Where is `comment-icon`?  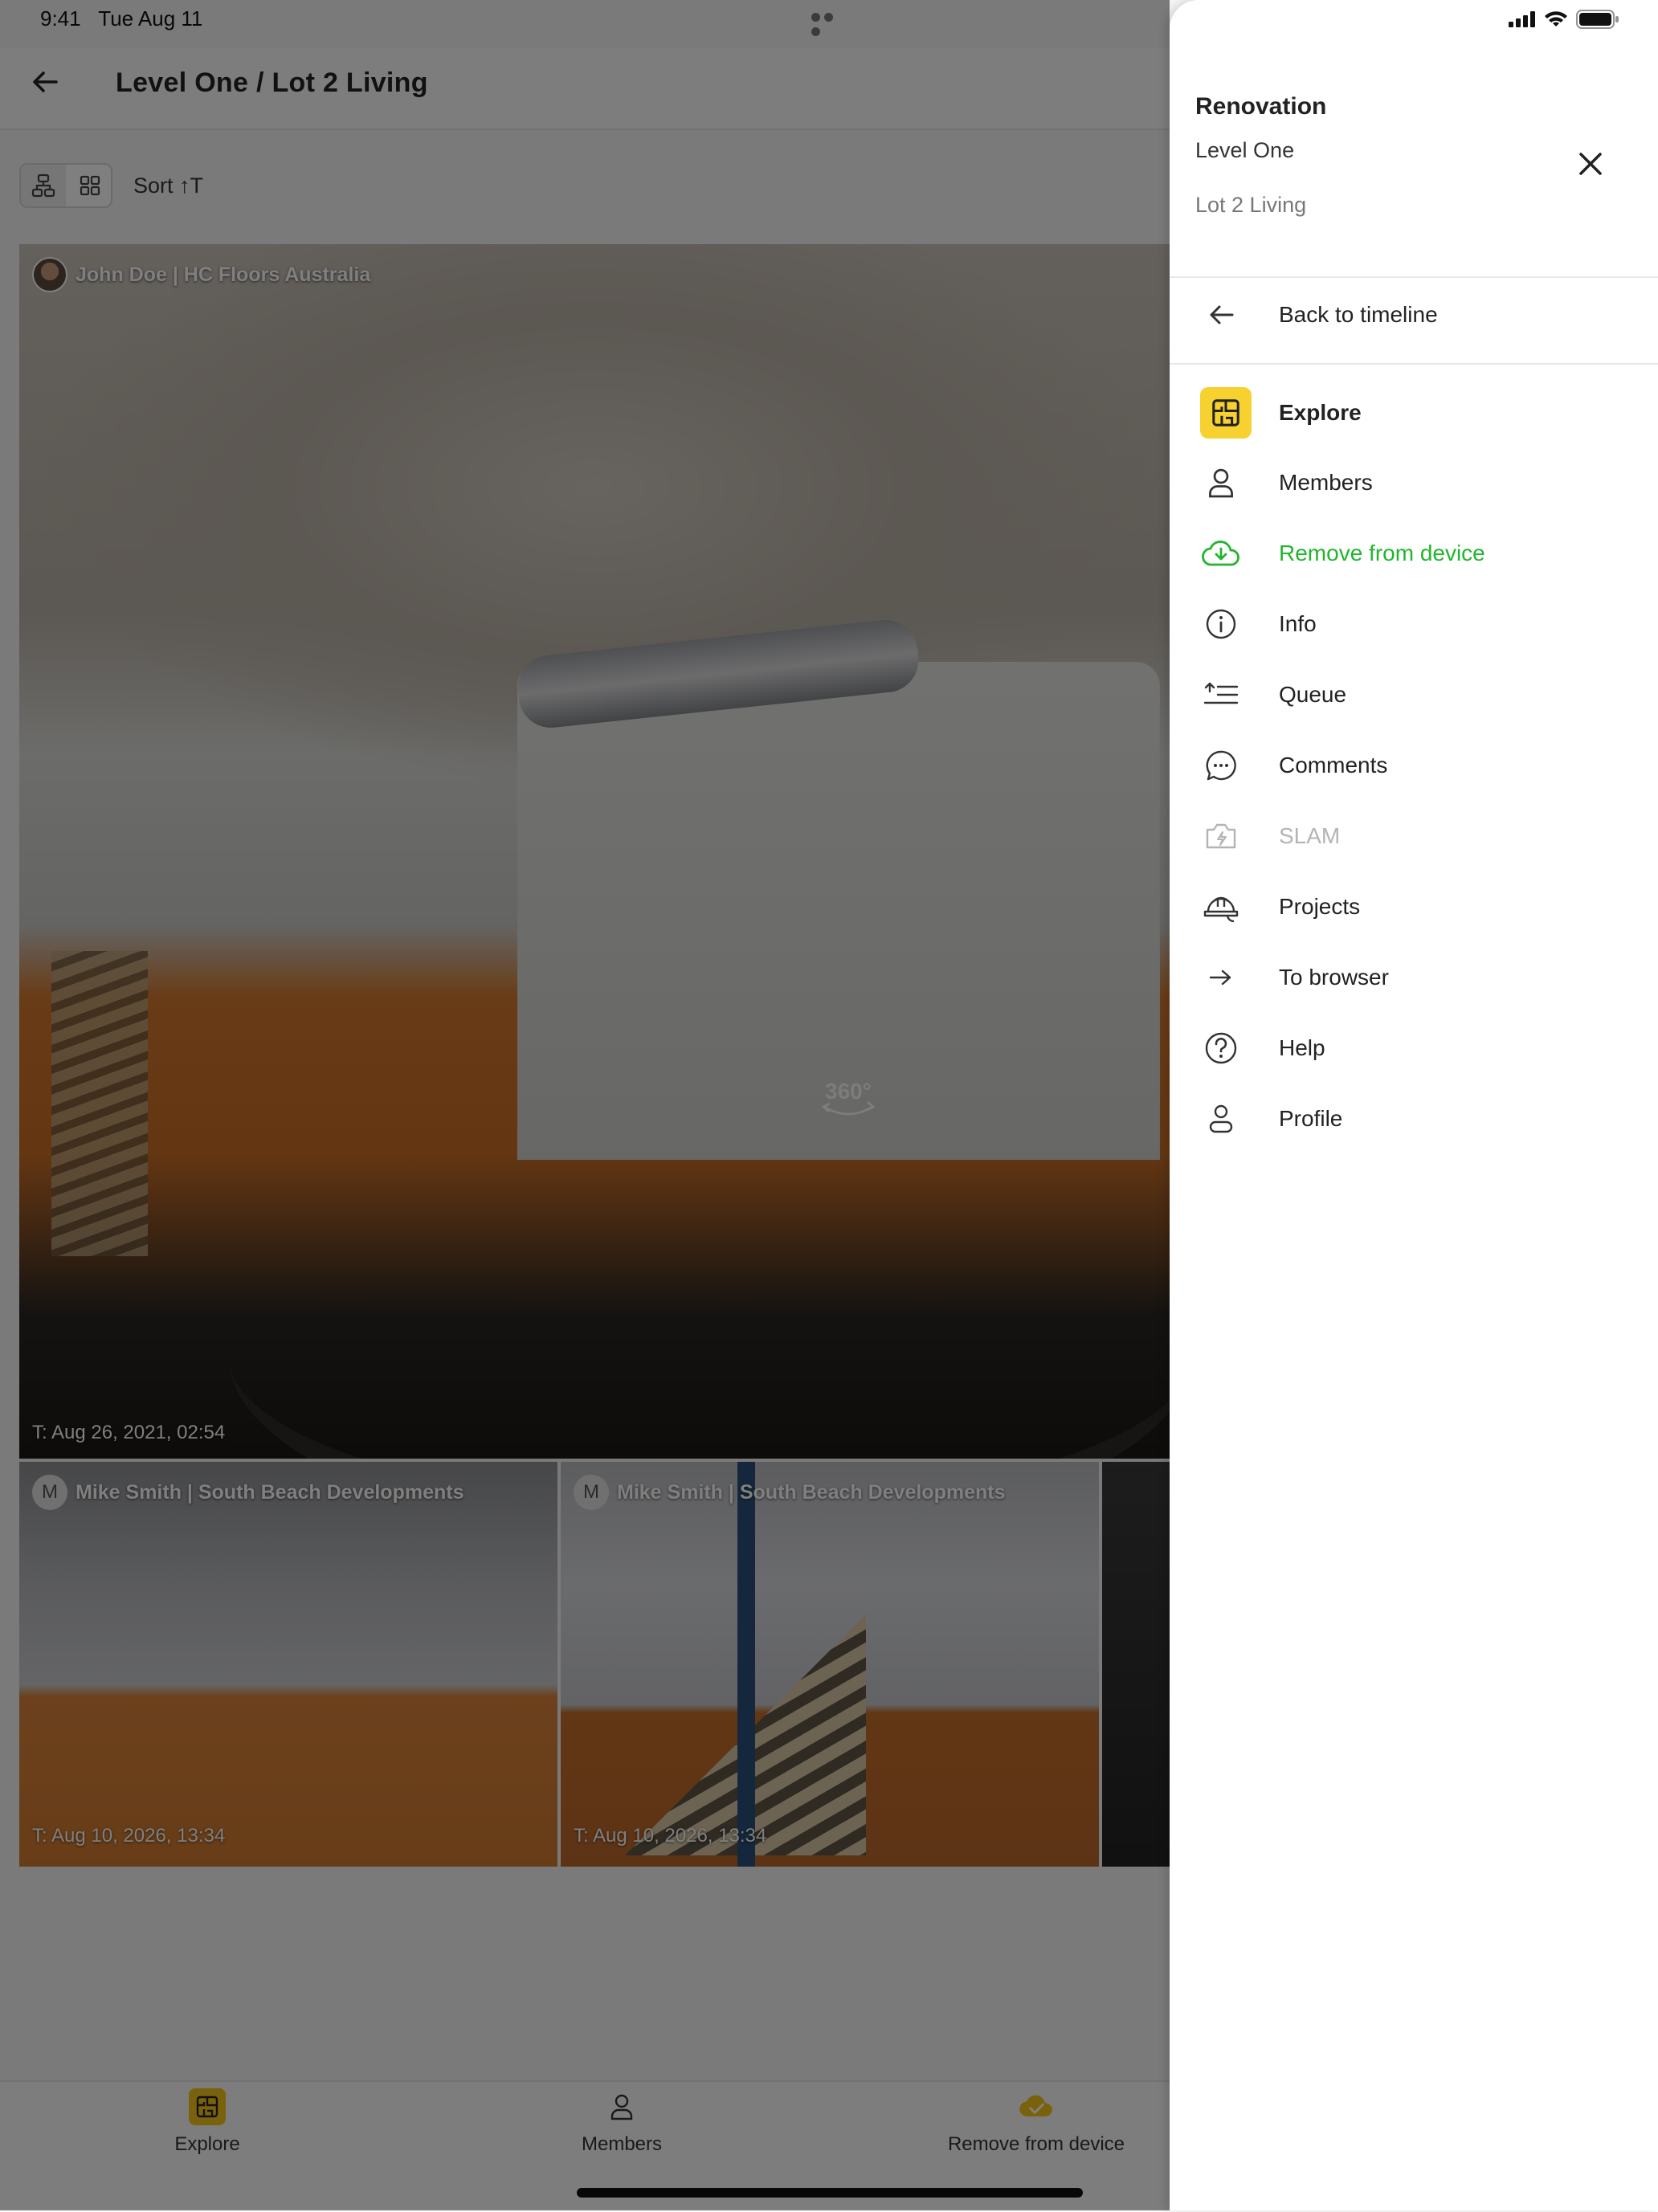 comment-icon is located at coordinates (1221, 765).